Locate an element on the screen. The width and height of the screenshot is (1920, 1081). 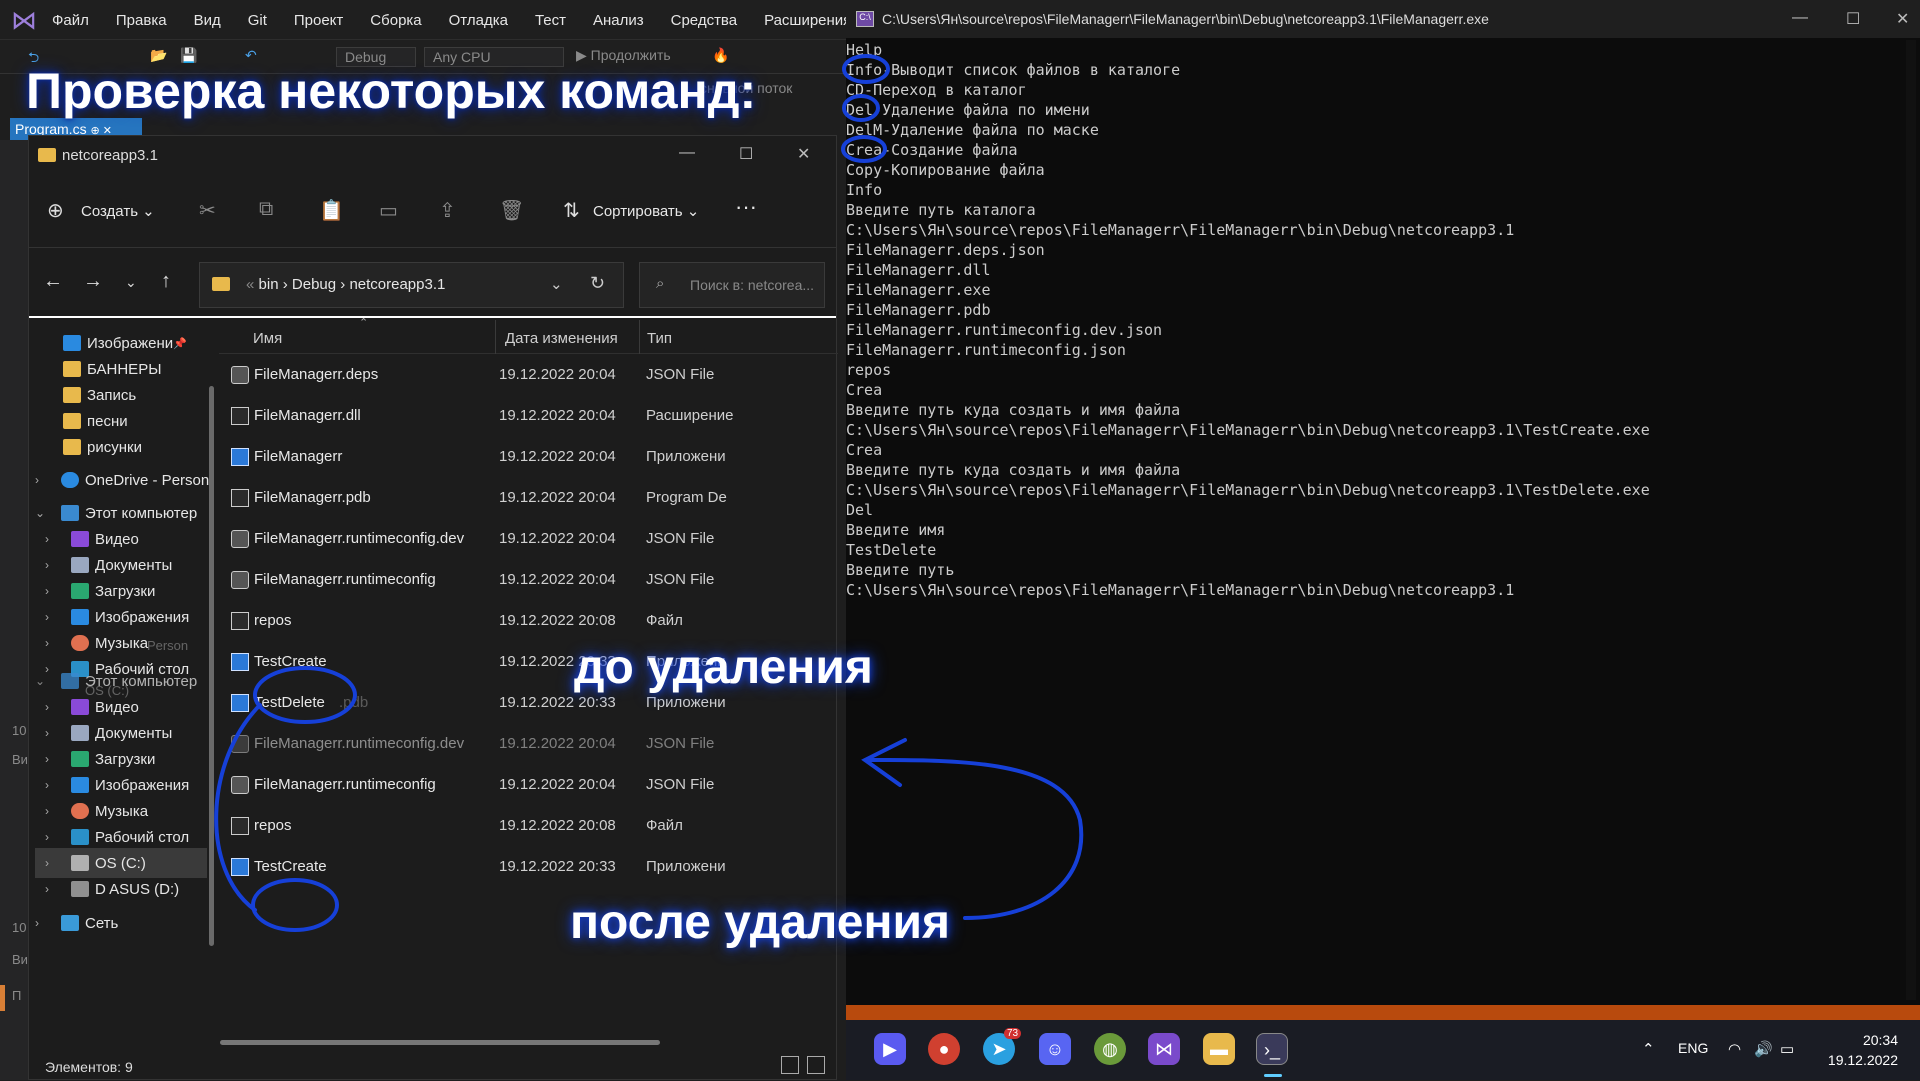
create-button: Создать ⌄ is located at coordinates (118, 211).